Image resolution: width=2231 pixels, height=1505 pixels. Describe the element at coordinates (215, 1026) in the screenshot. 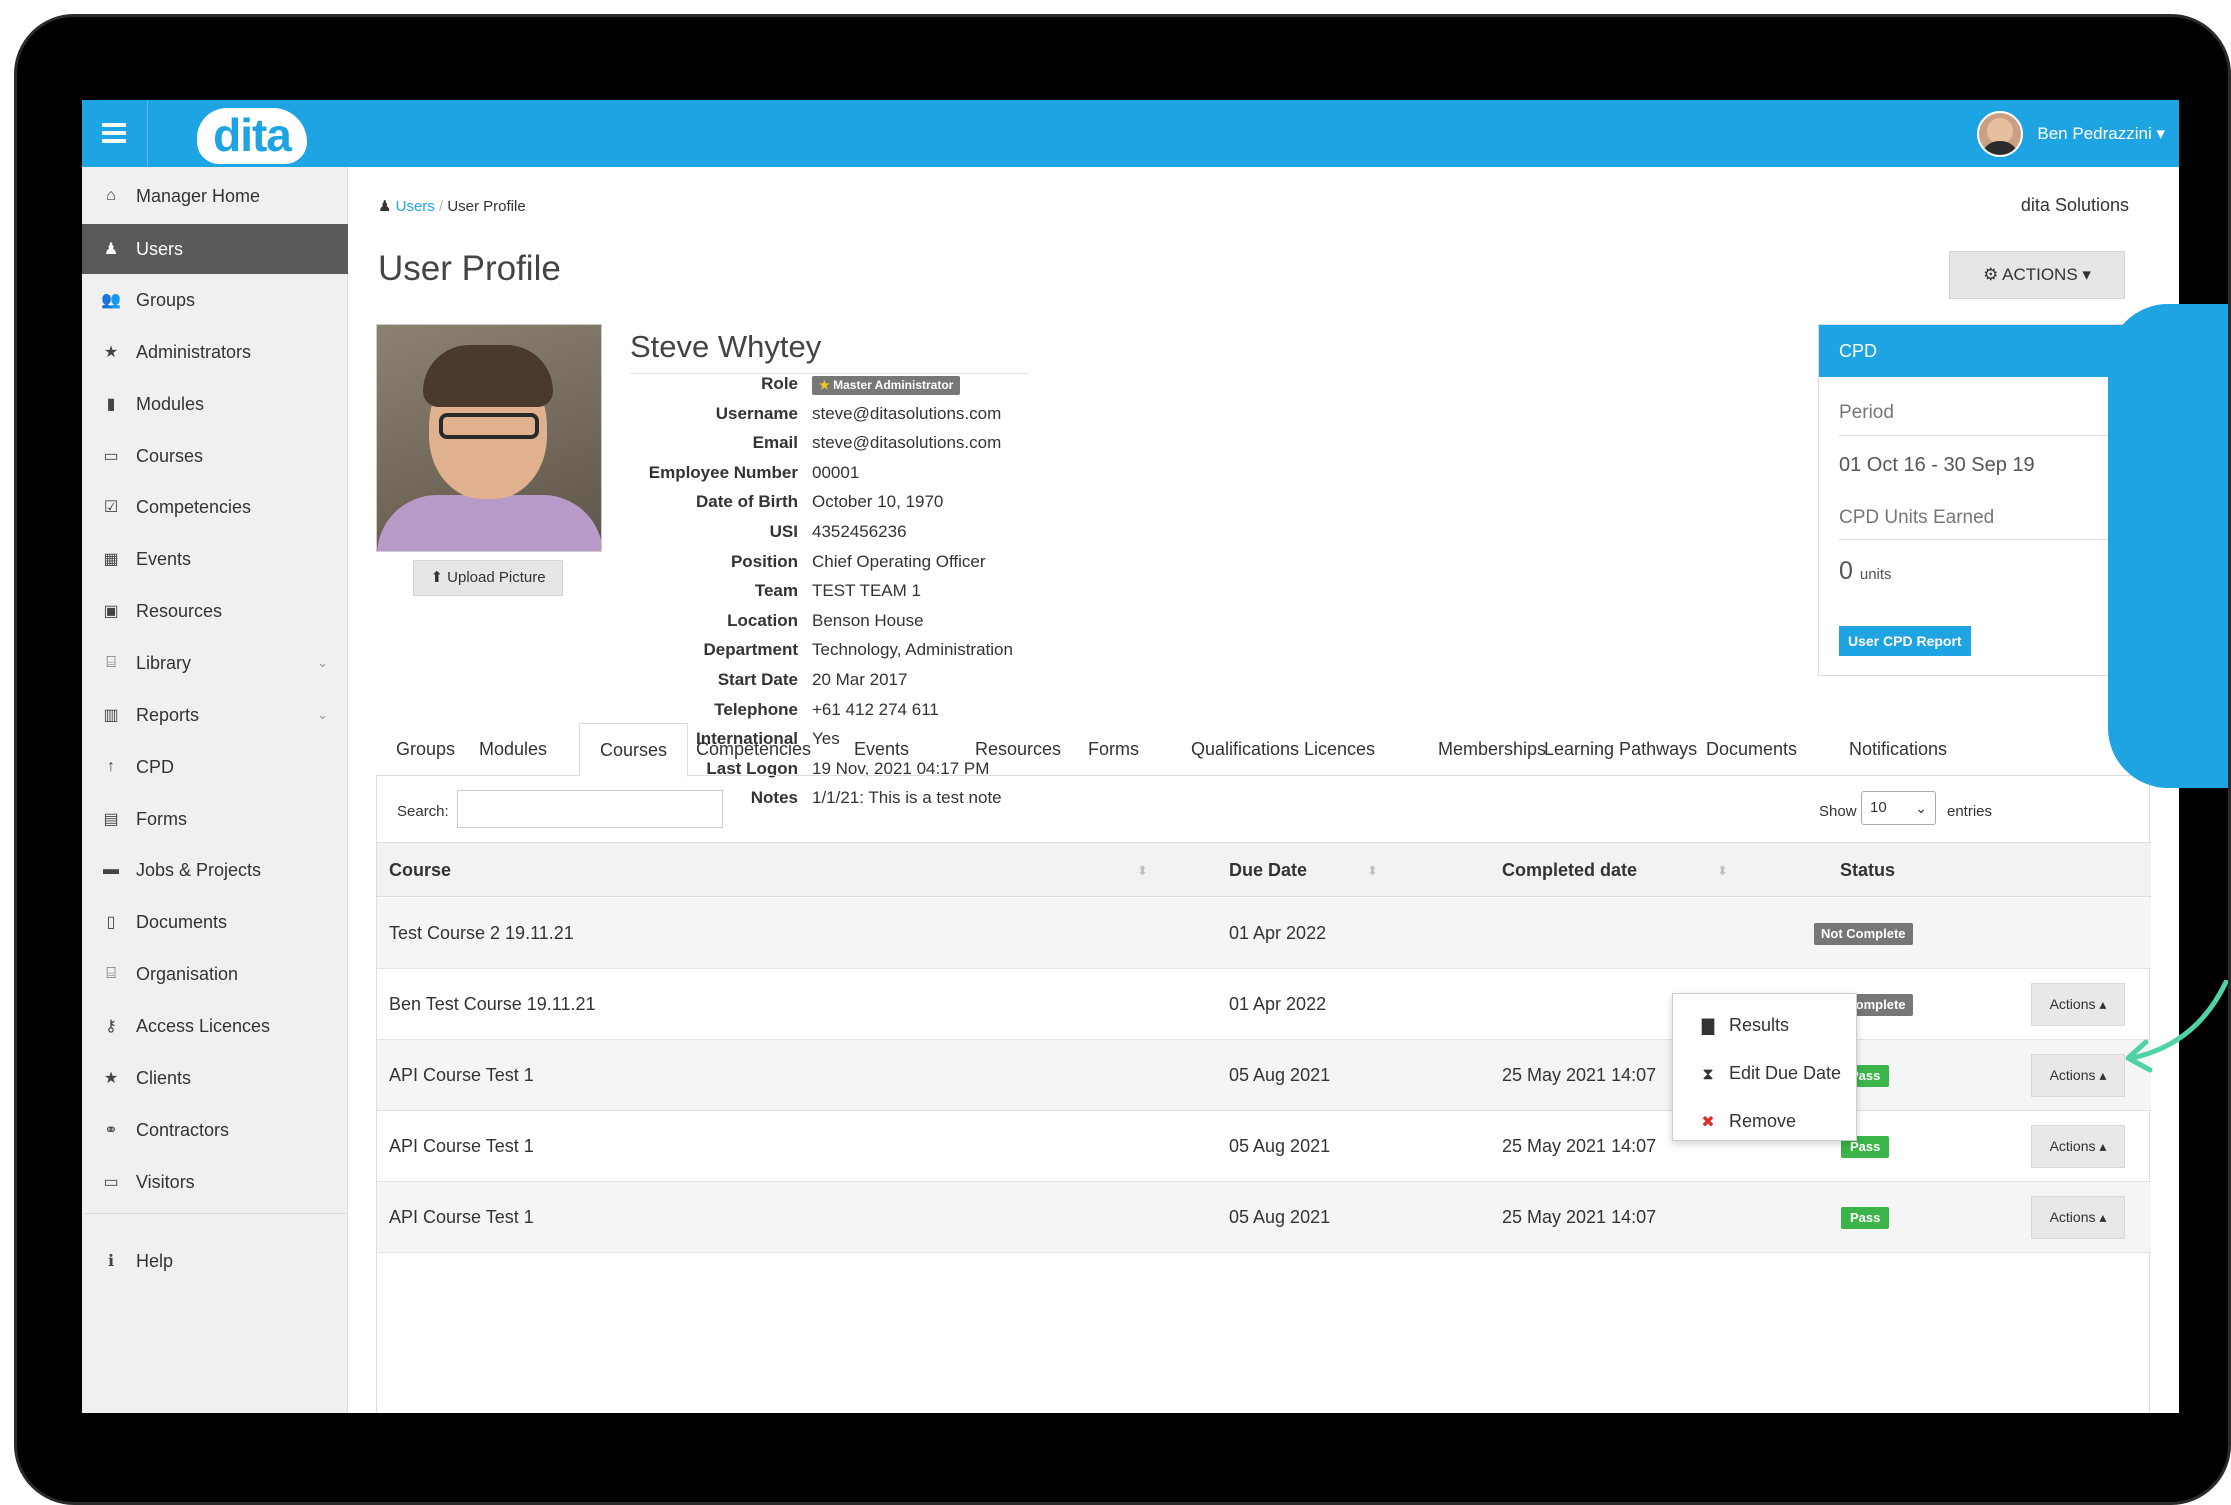

I see `sidebar-item-access-licences: ⚷ Access Licences` at that location.